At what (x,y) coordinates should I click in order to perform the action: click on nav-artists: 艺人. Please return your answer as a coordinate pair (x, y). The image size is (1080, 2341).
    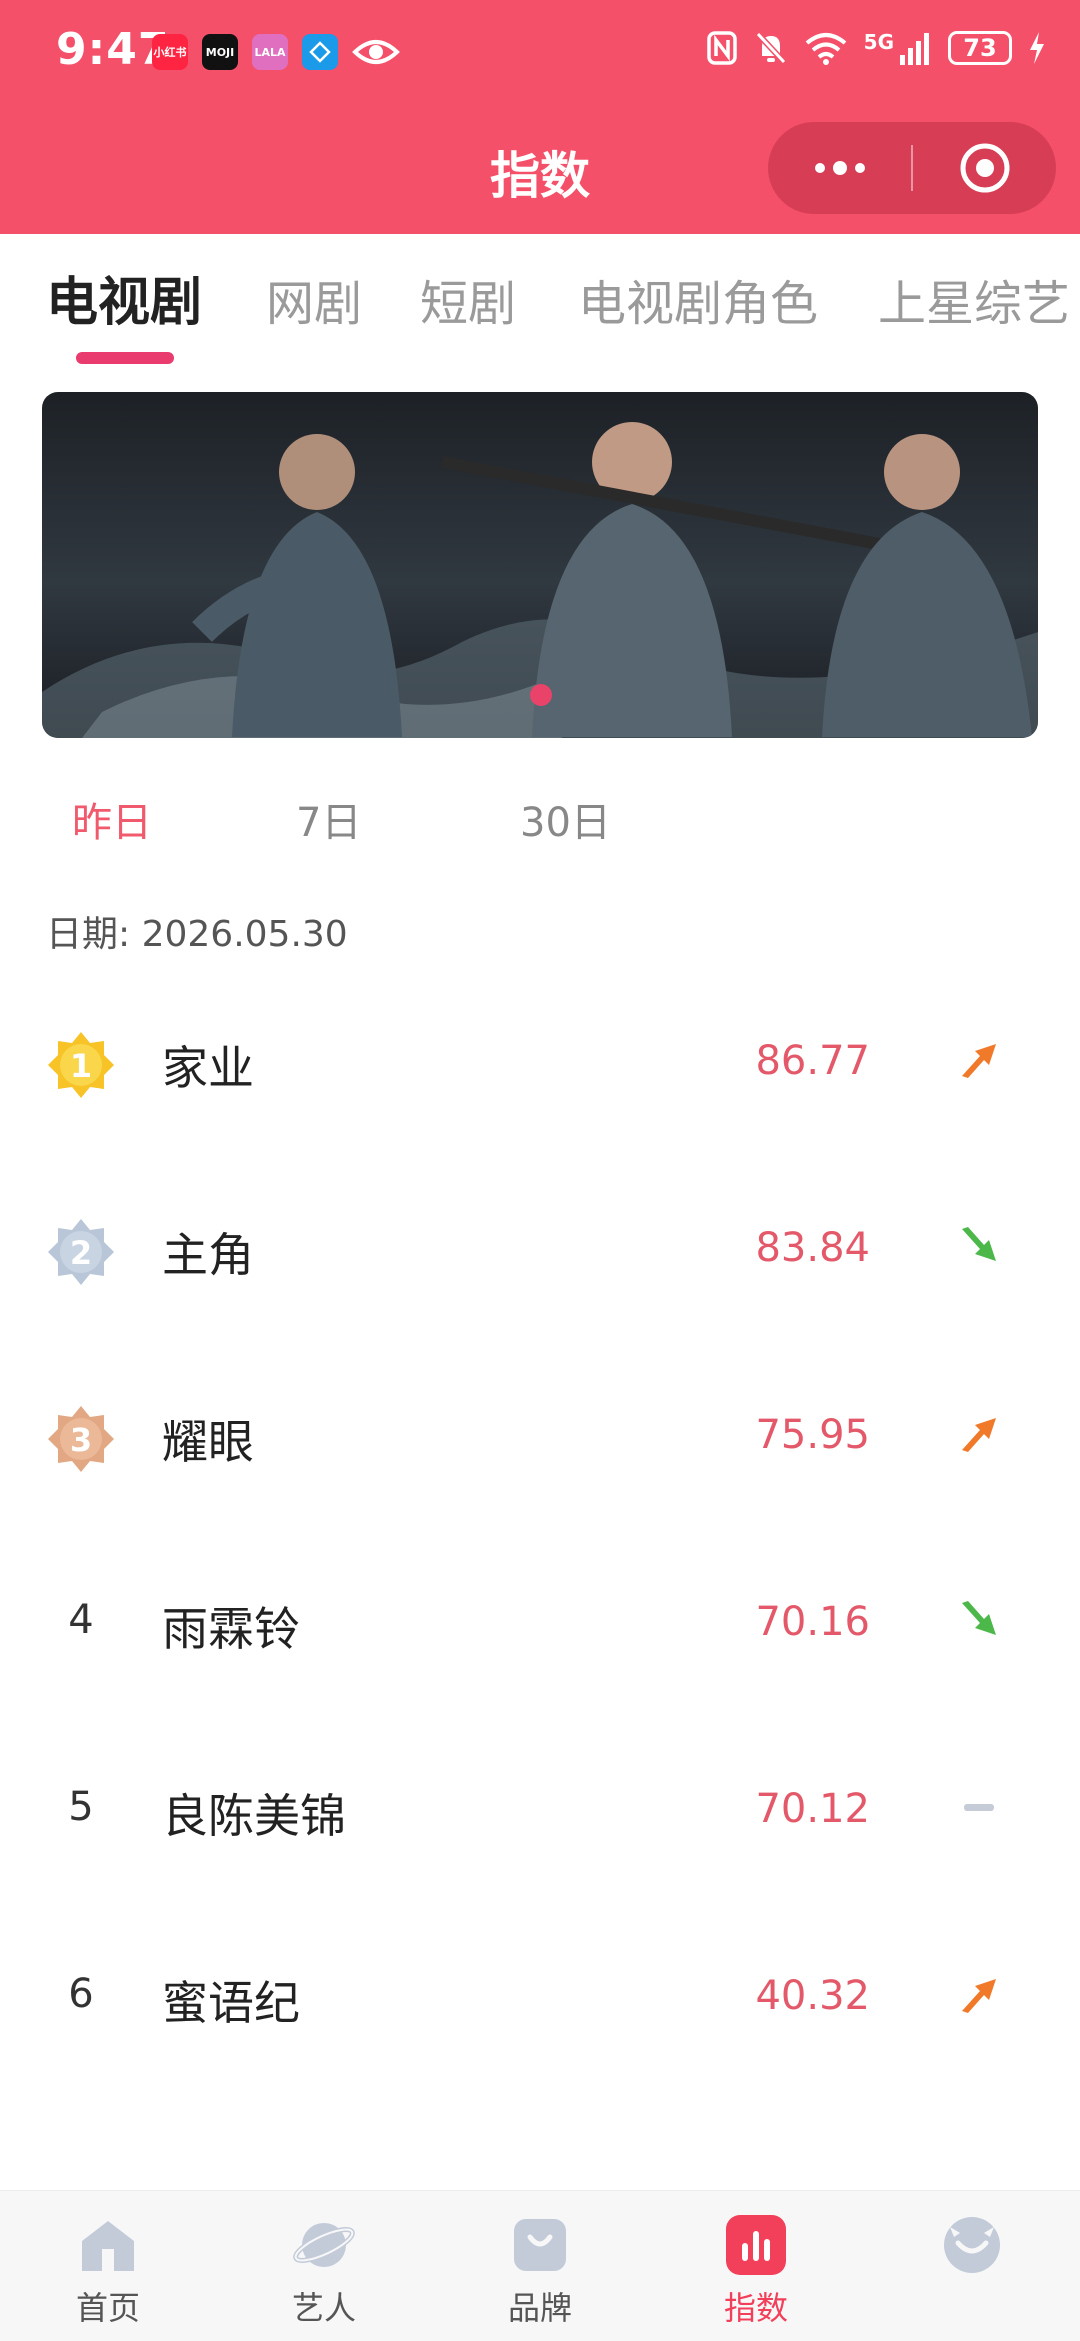
    Looking at the image, I should click on (324, 2271).